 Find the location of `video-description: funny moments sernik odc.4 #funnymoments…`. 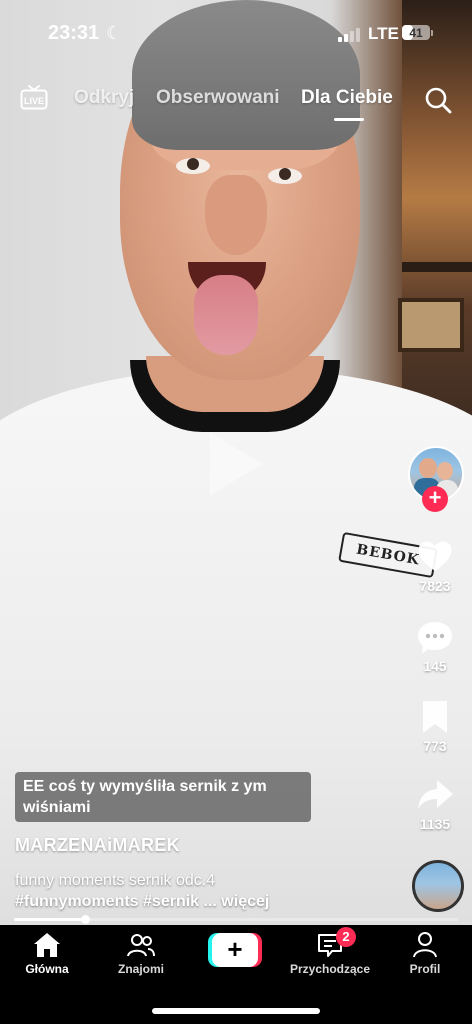

video-description: funny moments sernik odc.4 #funnymoments… is located at coordinates (142, 891).